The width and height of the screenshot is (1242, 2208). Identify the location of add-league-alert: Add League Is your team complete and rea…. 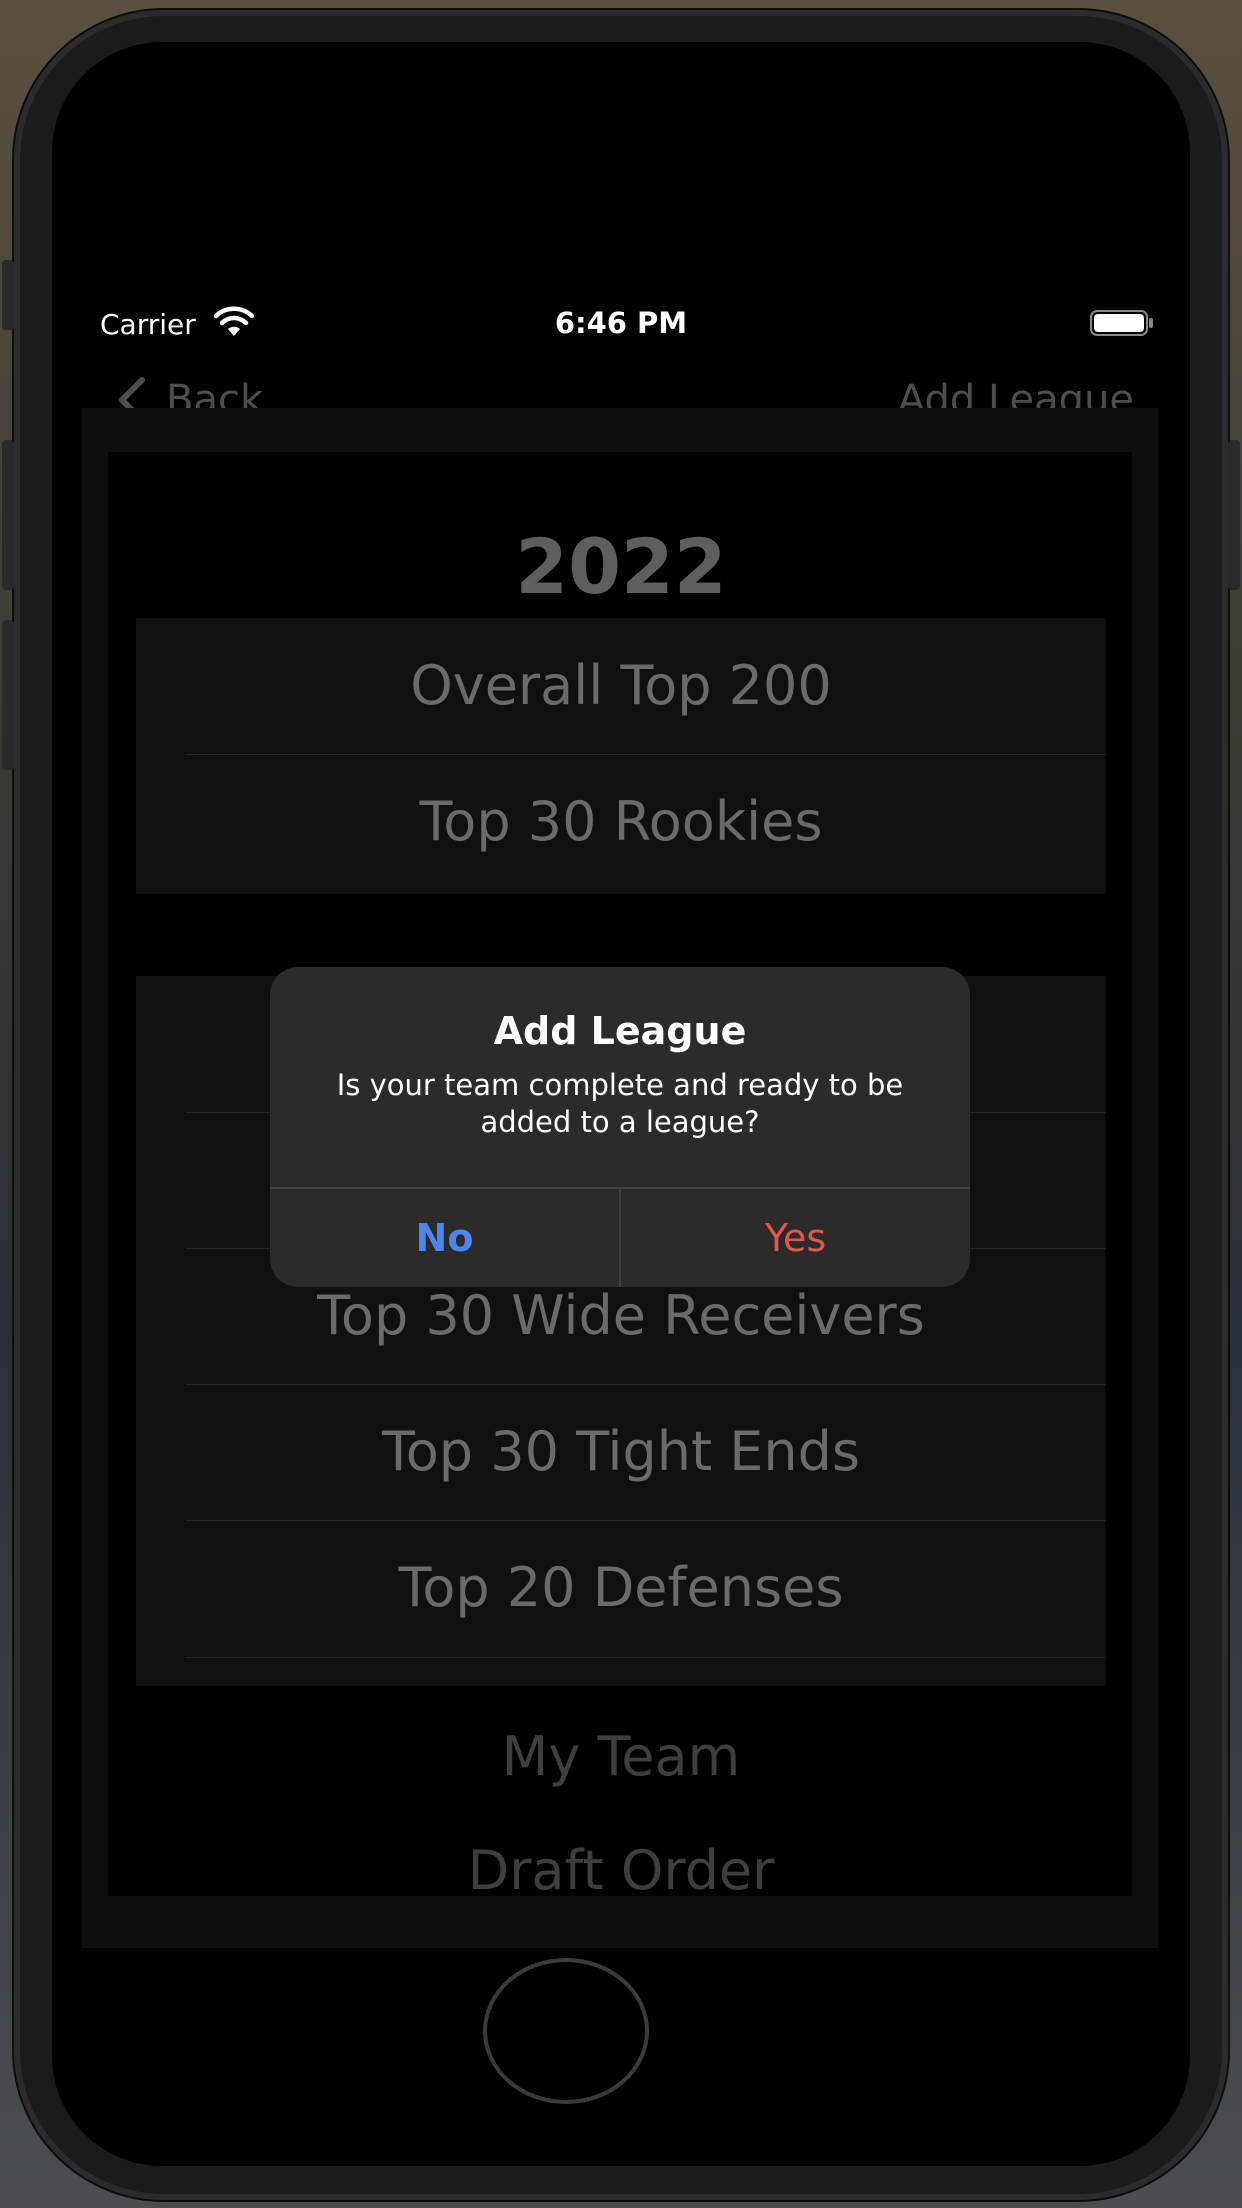
(620, 1127).